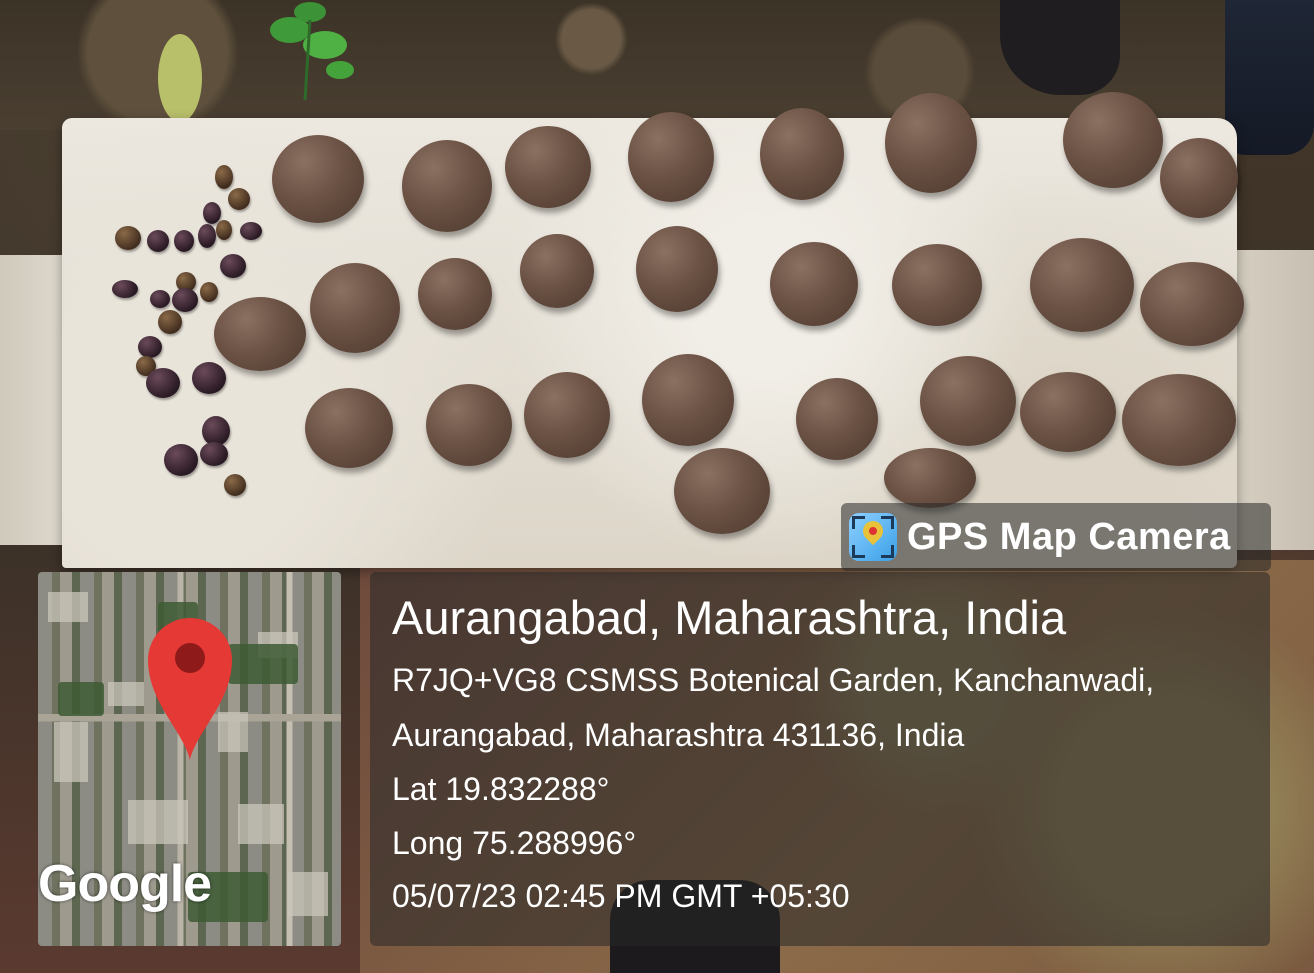 This screenshot has width=1314, height=973. What do you see at coordinates (190, 689) in the screenshot?
I see `map-pin-icon` at bounding box center [190, 689].